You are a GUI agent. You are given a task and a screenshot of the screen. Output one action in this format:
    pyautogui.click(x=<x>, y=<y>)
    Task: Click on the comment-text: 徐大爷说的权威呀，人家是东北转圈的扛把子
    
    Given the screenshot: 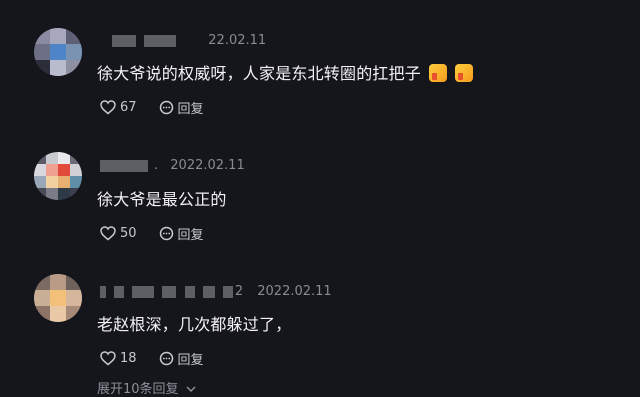 What is the action you would take?
    pyautogui.click(x=285, y=72)
    